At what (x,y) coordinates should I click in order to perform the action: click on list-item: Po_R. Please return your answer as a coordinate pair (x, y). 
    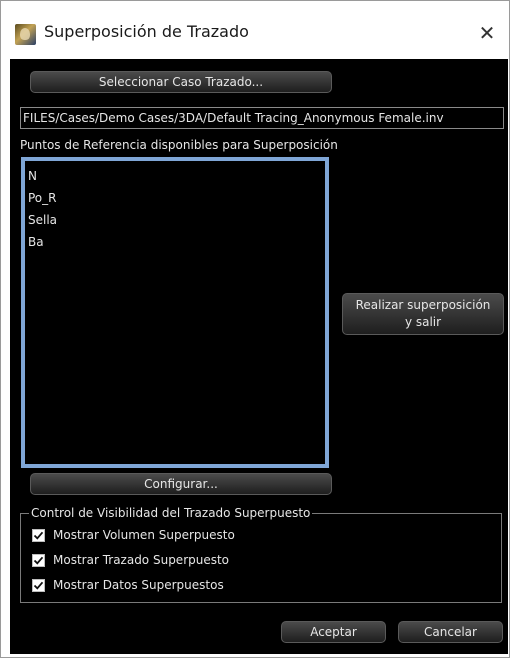
    Looking at the image, I should click on (175, 198).